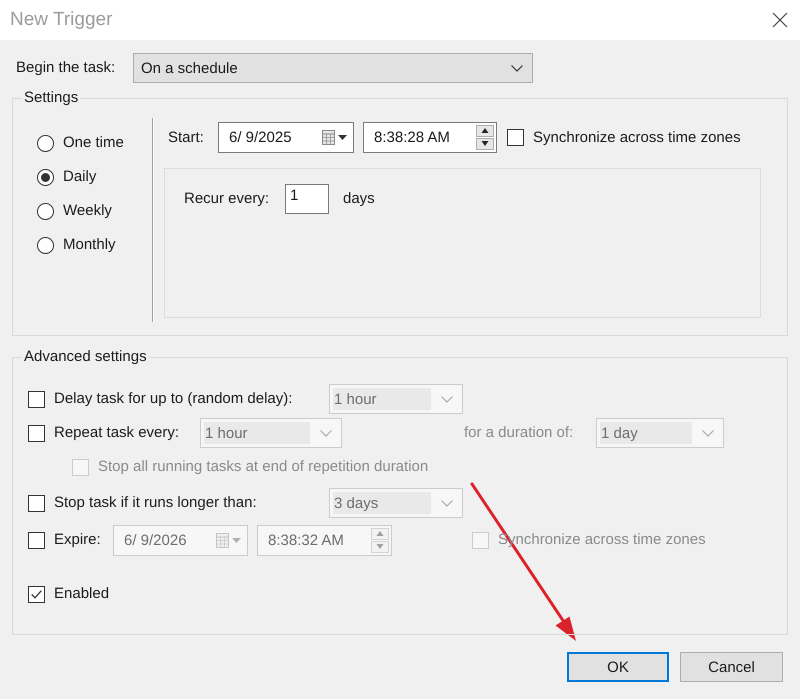 Image resolution: width=800 pixels, height=699 pixels. What do you see at coordinates (117, 433) in the screenshot?
I see `repeat-task-label: Repeat task every:` at bounding box center [117, 433].